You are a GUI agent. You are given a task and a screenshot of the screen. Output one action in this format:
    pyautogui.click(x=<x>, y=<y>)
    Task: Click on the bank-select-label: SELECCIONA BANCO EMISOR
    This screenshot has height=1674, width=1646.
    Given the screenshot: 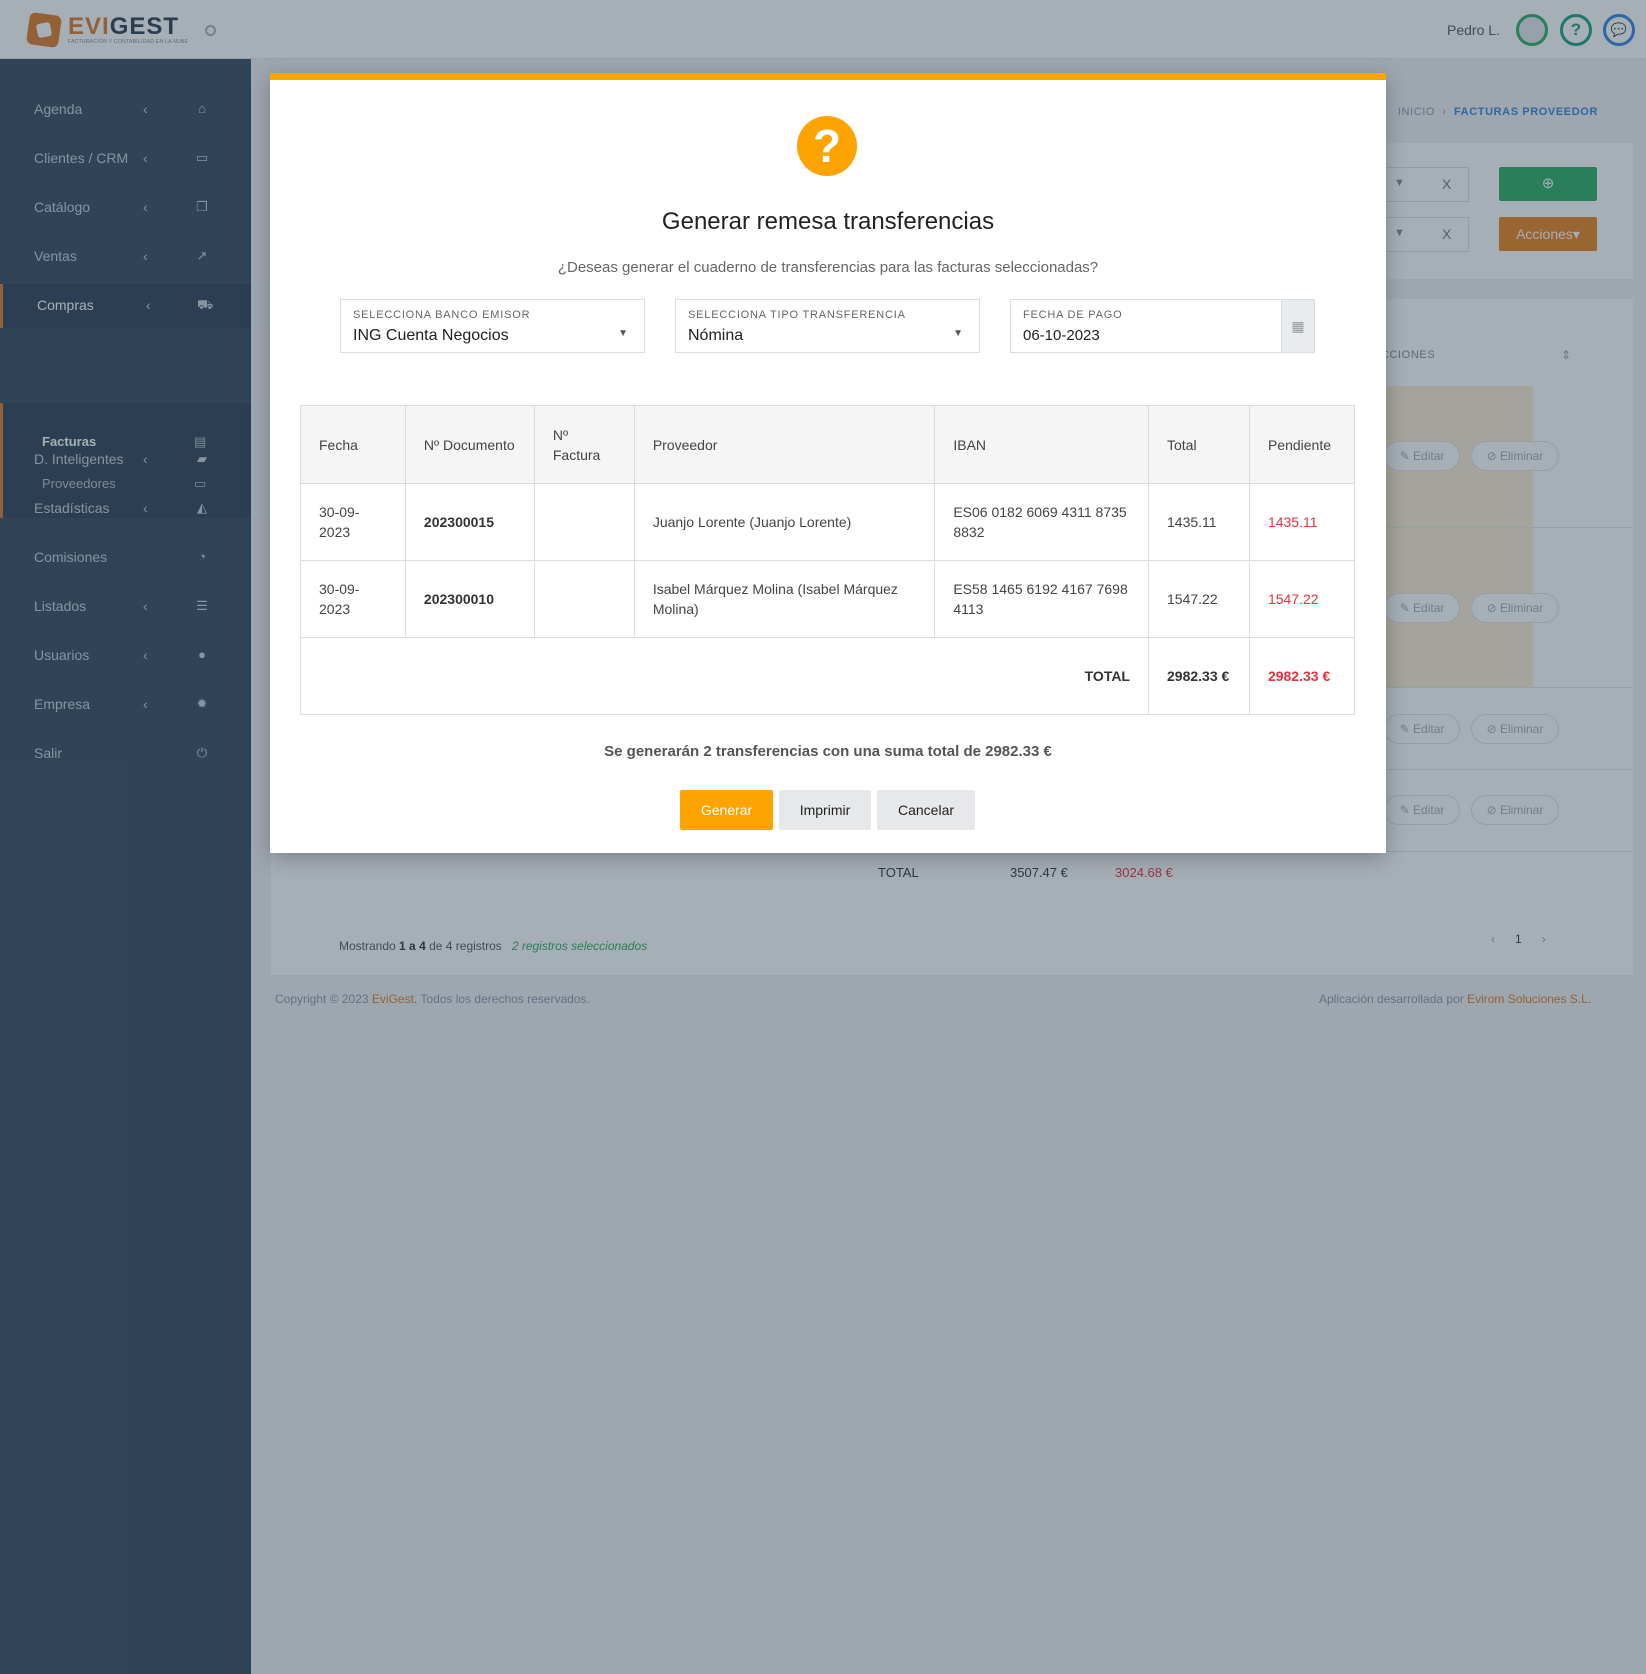 What is the action you would take?
    pyautogui.click(x=442, y=315)
    